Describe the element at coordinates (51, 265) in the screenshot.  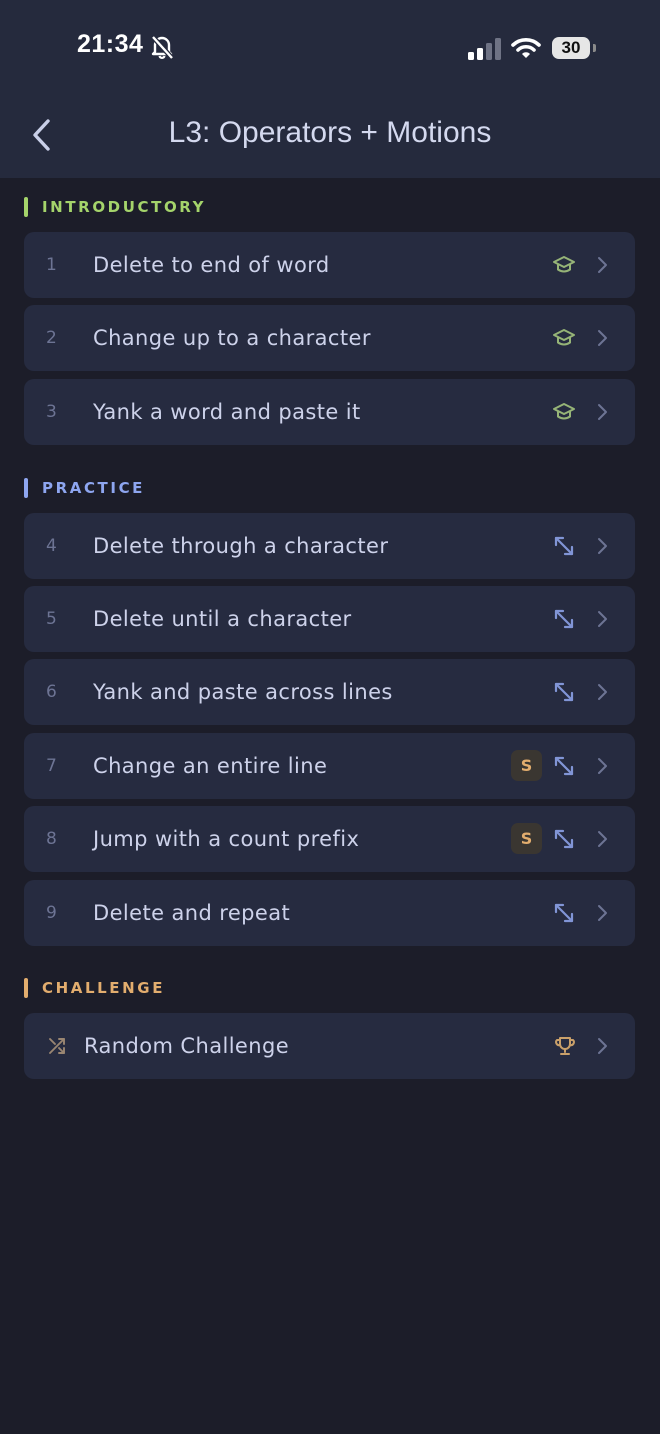
I see `lesson-number: 1` at that location.